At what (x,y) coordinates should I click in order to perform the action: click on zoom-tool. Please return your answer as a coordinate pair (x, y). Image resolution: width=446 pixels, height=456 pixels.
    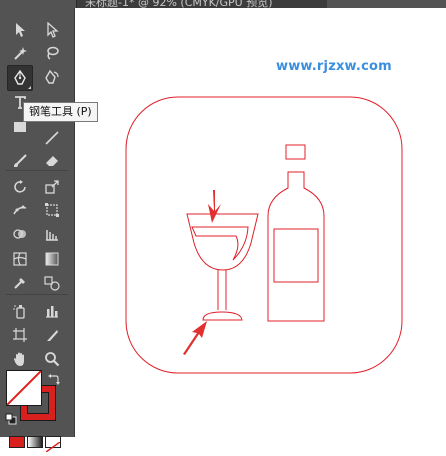
    Looking at the image, I should click on (52, 359).